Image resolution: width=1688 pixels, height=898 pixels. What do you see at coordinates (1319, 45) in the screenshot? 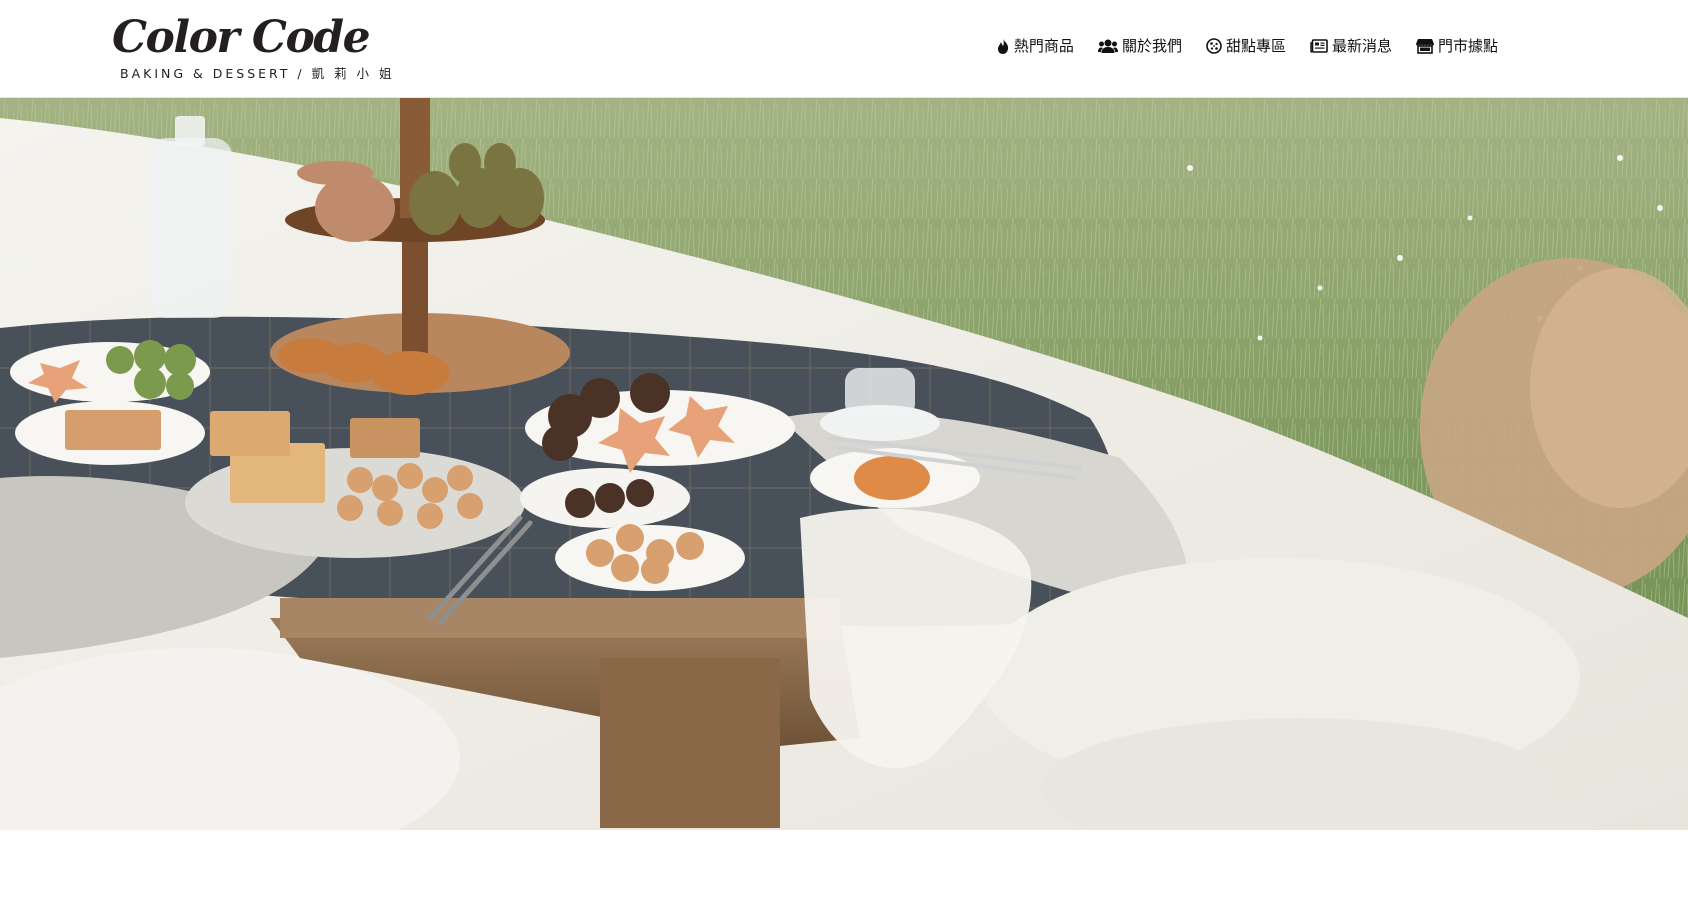
I see `newspaper-icon` at bounding box center [1319, 45].